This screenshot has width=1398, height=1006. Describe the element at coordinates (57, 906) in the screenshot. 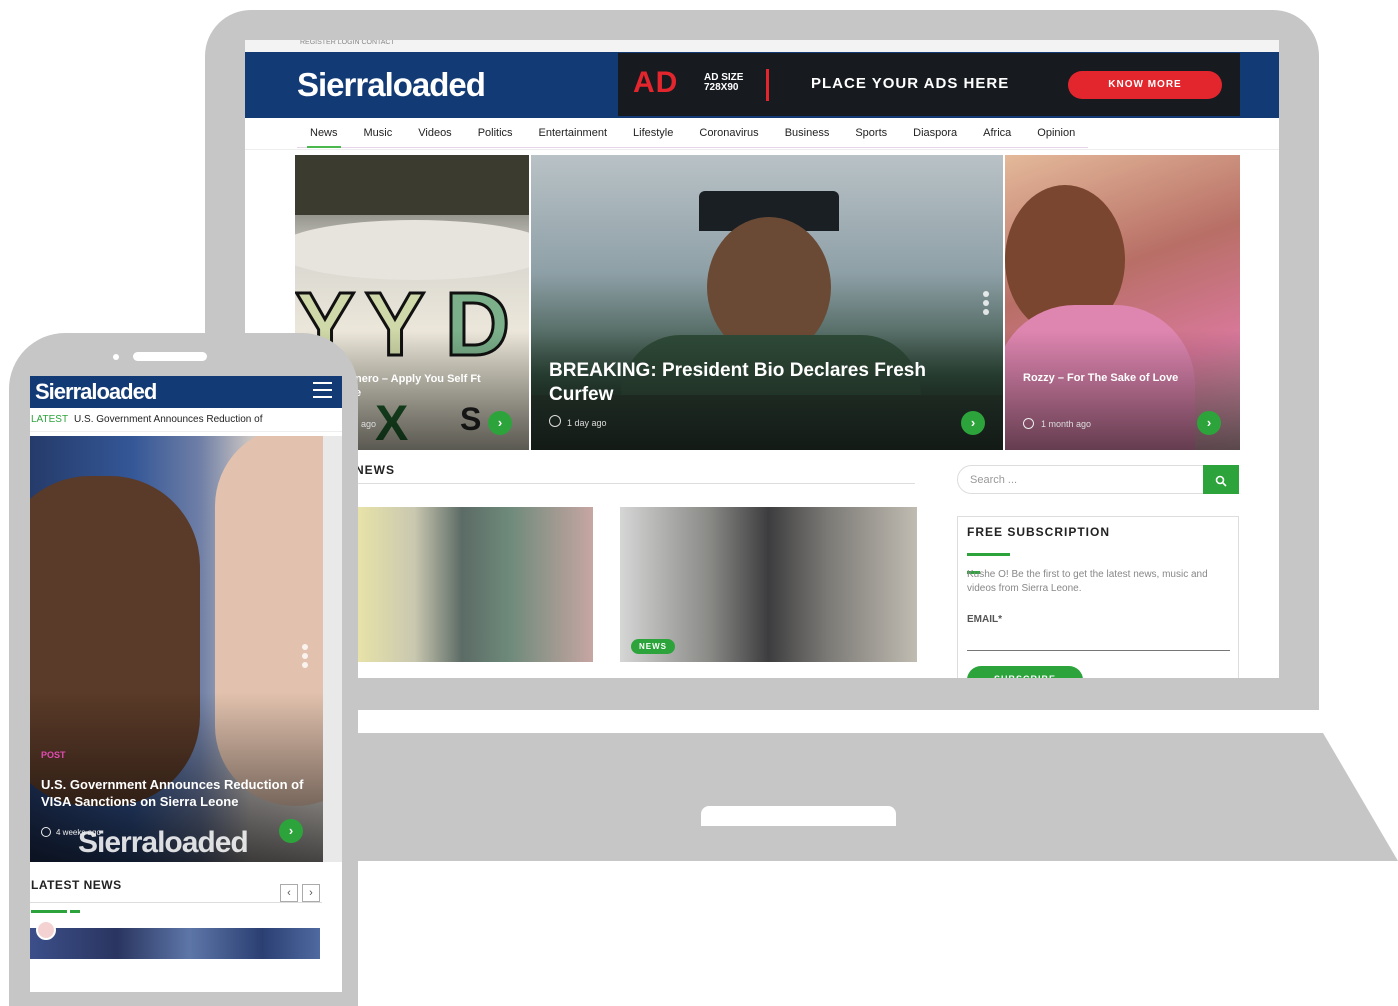

I see `latest-underline` at that location.